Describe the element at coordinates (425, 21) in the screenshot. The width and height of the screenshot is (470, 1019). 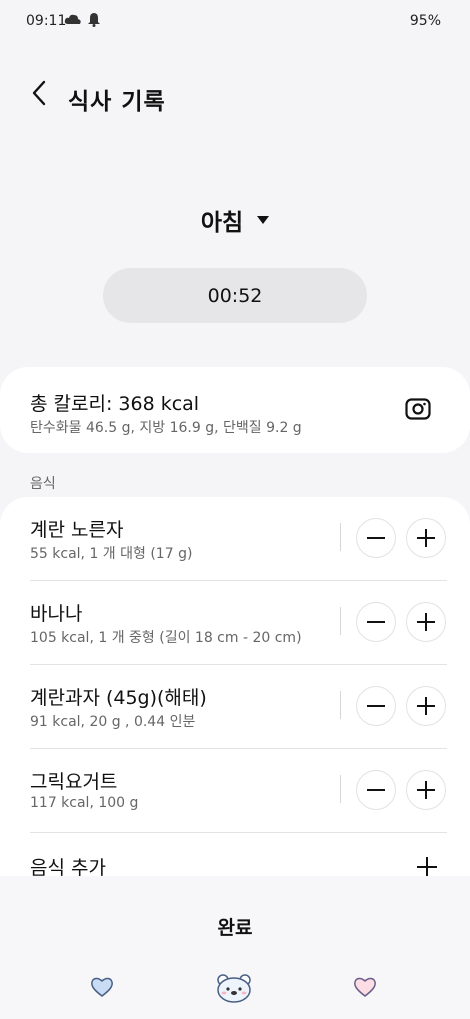
I see `battery-level: 95%` at that location.